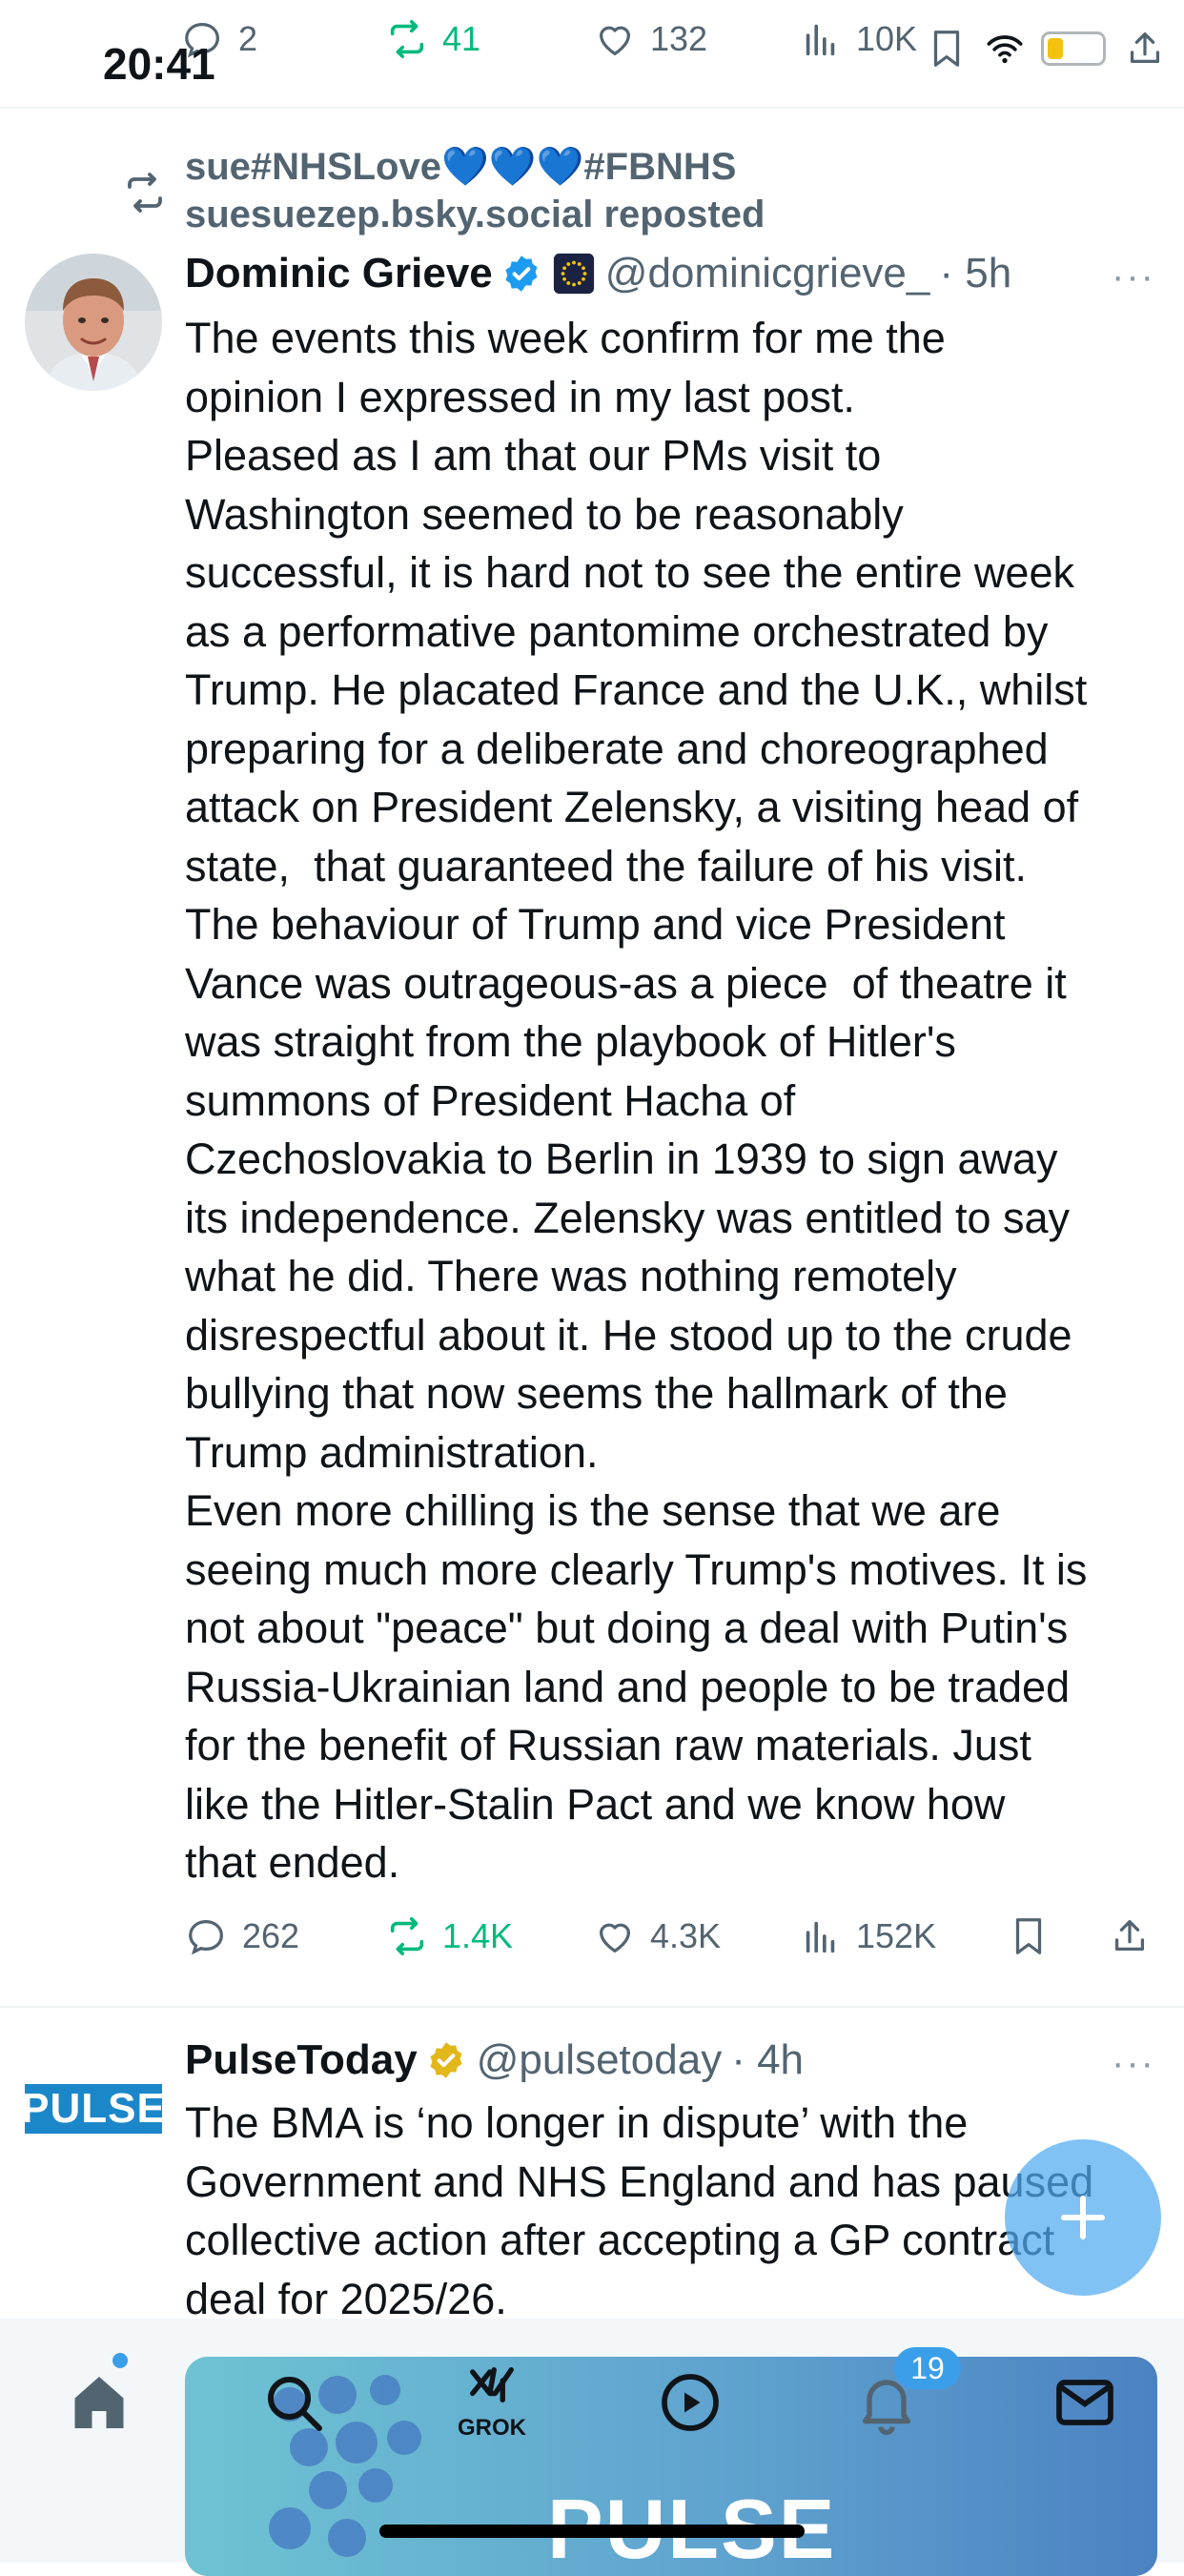 Image resolution: width=1184 pixels, height=2576 pixels. What do you see at coordinates (975, 273) in the screenshot?
I see `post-time: · 5h` at bounding box center [975, 273].